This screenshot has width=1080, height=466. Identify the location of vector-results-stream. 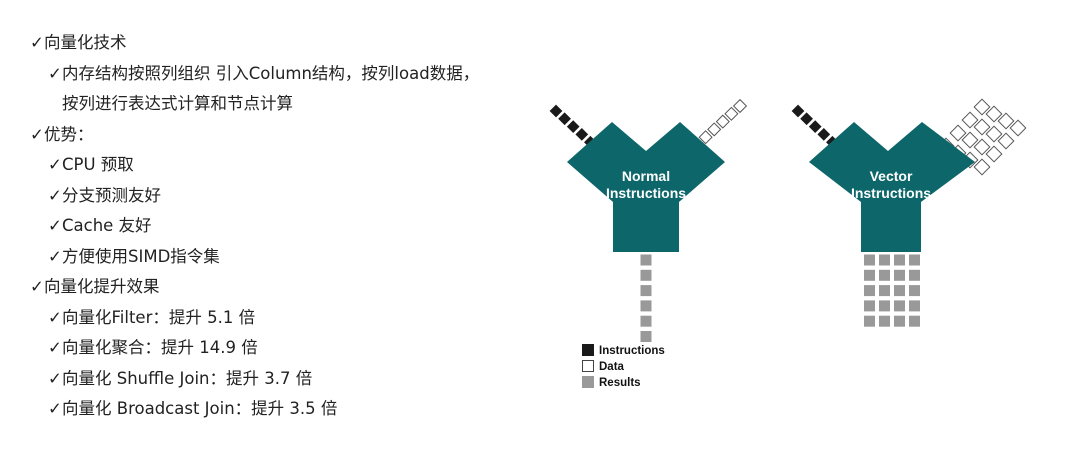
(892, 290).